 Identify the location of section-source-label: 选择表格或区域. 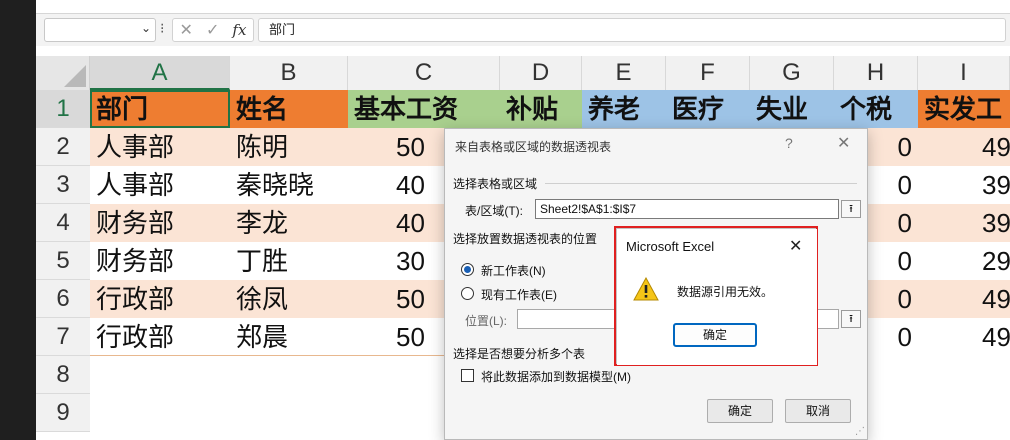
(495, 184).